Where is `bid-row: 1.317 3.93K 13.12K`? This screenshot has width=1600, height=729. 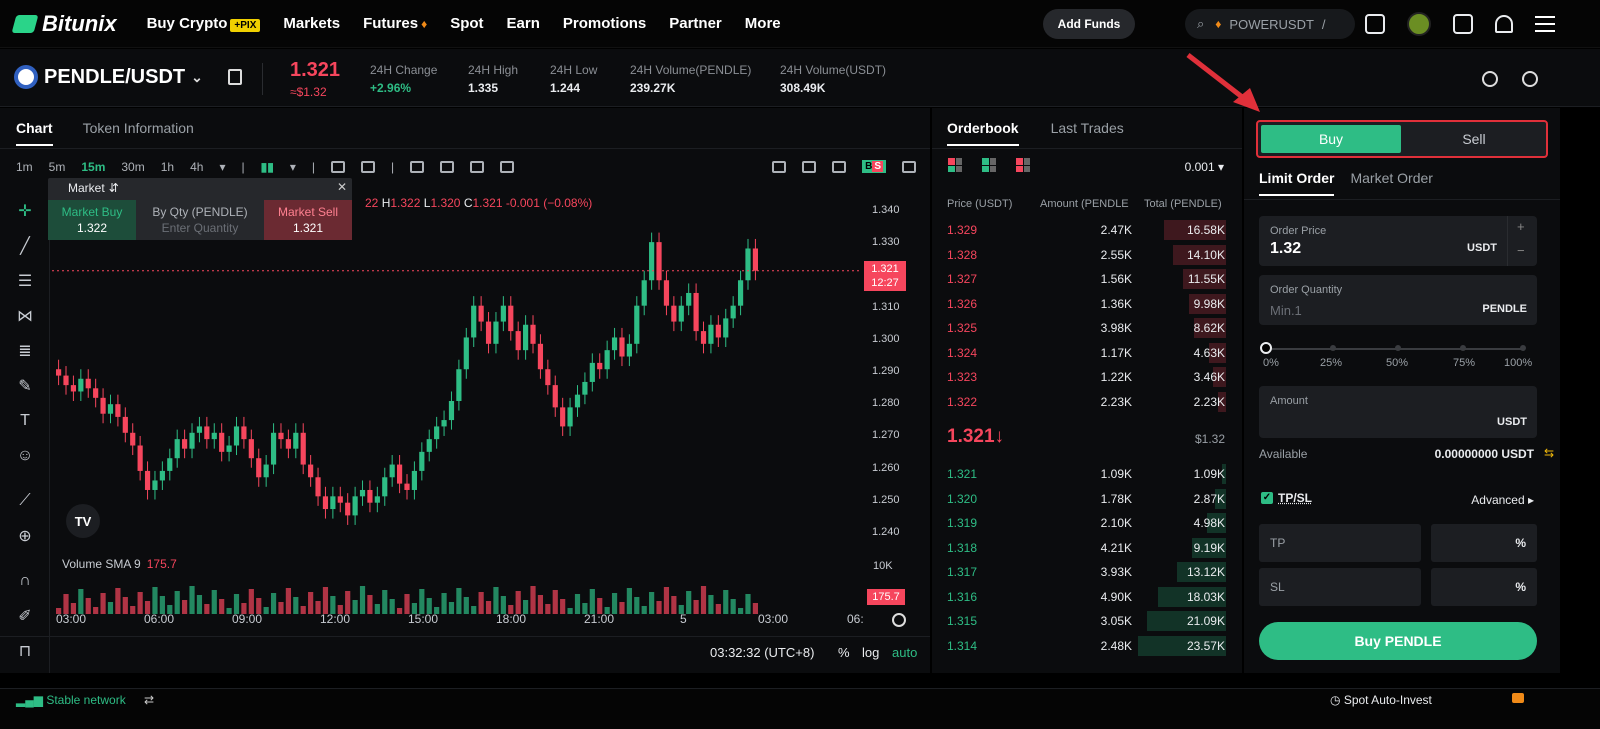 bid-row: 1.317 3.93K 13.12K is located at coordinates (1087, 572).